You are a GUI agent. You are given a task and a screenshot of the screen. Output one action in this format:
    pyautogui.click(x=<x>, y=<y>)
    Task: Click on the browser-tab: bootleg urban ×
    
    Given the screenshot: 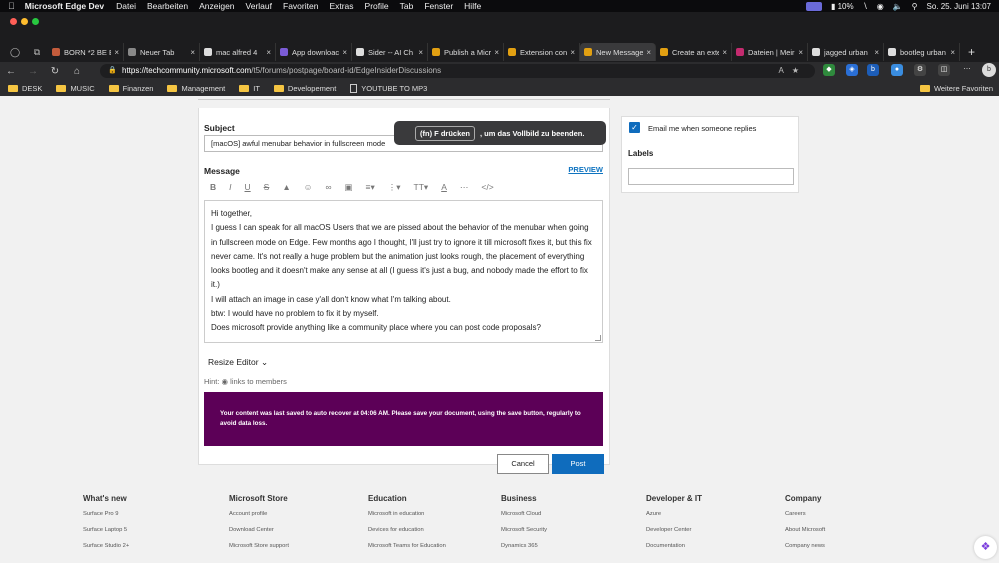 What is the action you would take?
    pyautogui.click(x=922, y=52)
    